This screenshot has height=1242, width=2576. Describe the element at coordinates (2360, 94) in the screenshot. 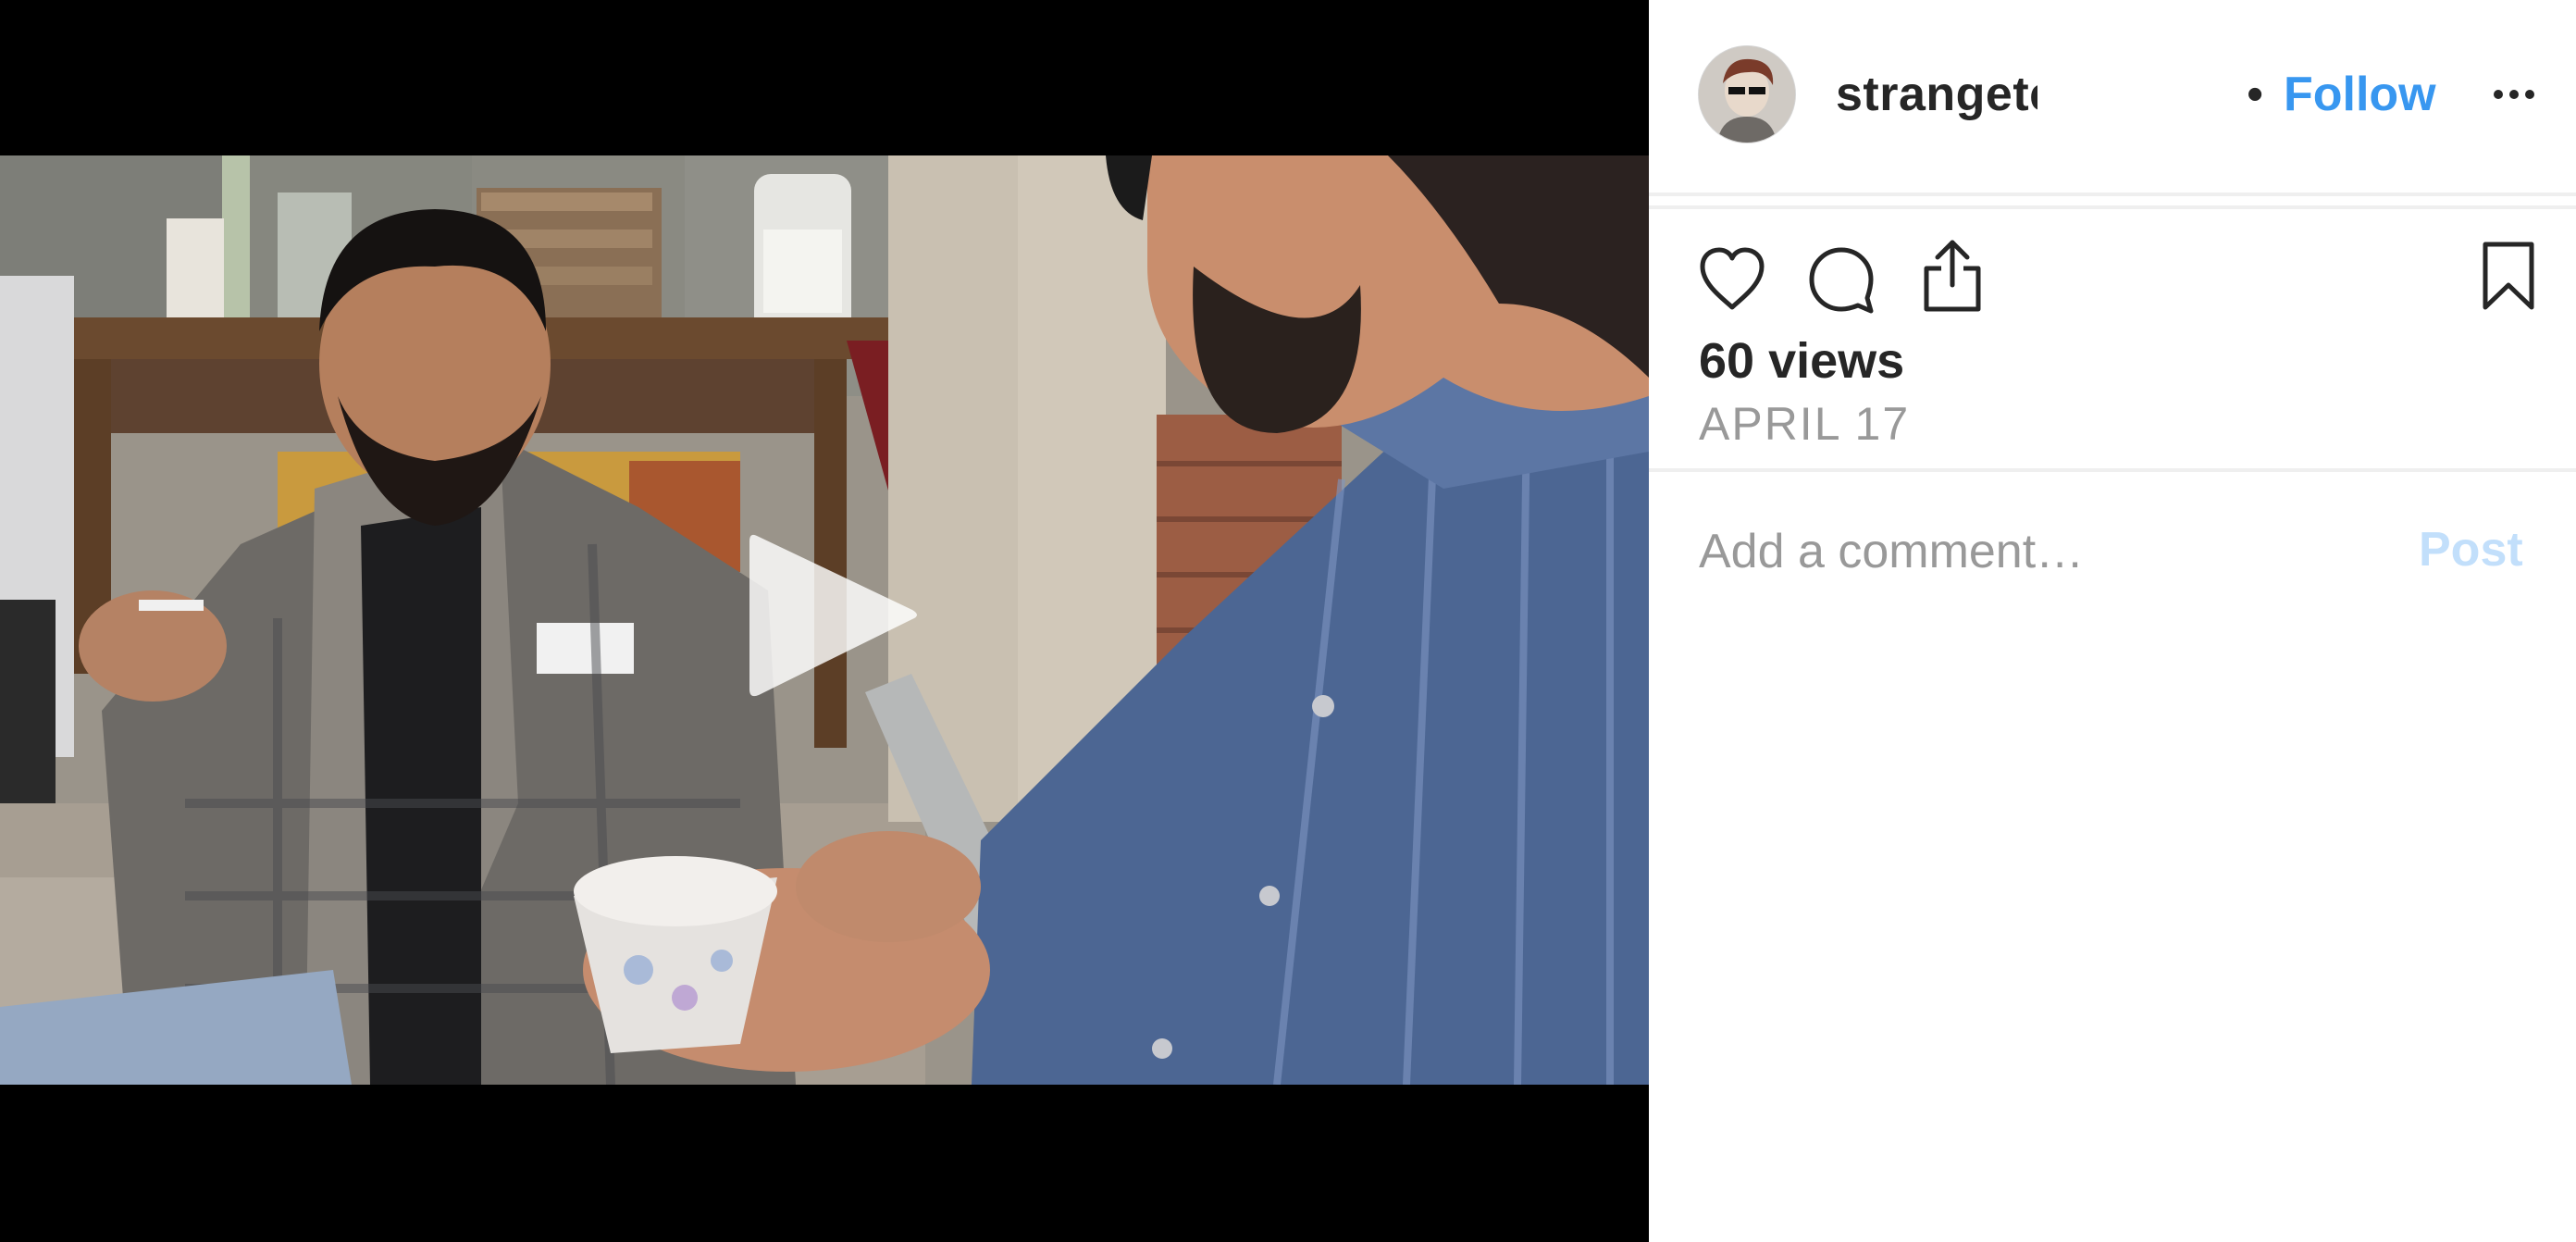

I see `follow-button: Follow` at that location.